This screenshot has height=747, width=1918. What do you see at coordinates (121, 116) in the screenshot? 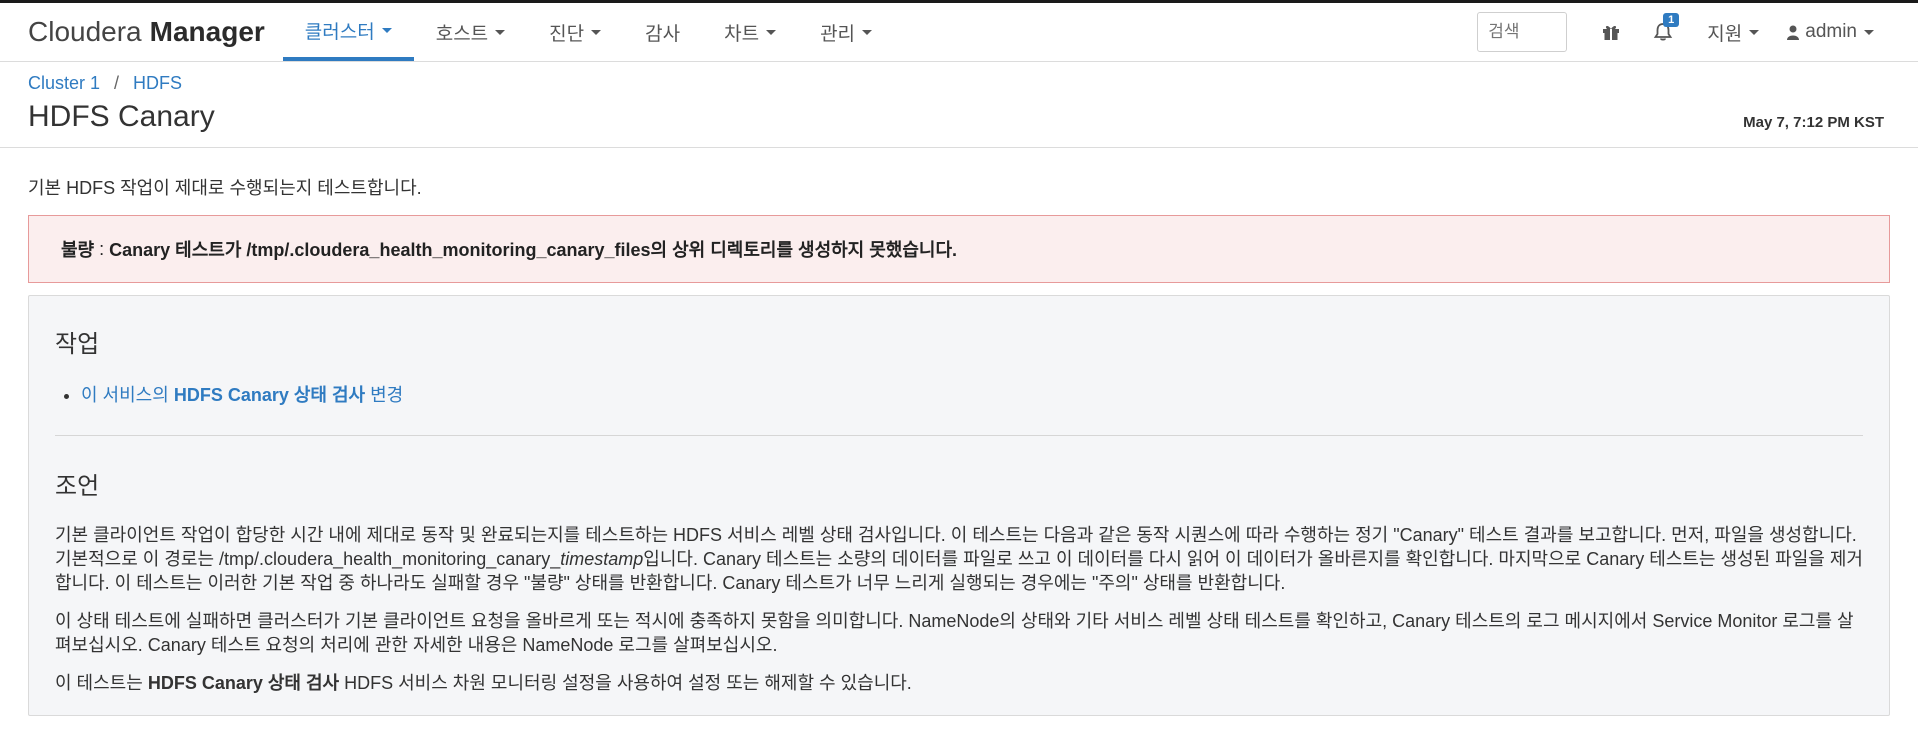
I see `page-title: HDFS Canary` at bounding box center [121, 116].